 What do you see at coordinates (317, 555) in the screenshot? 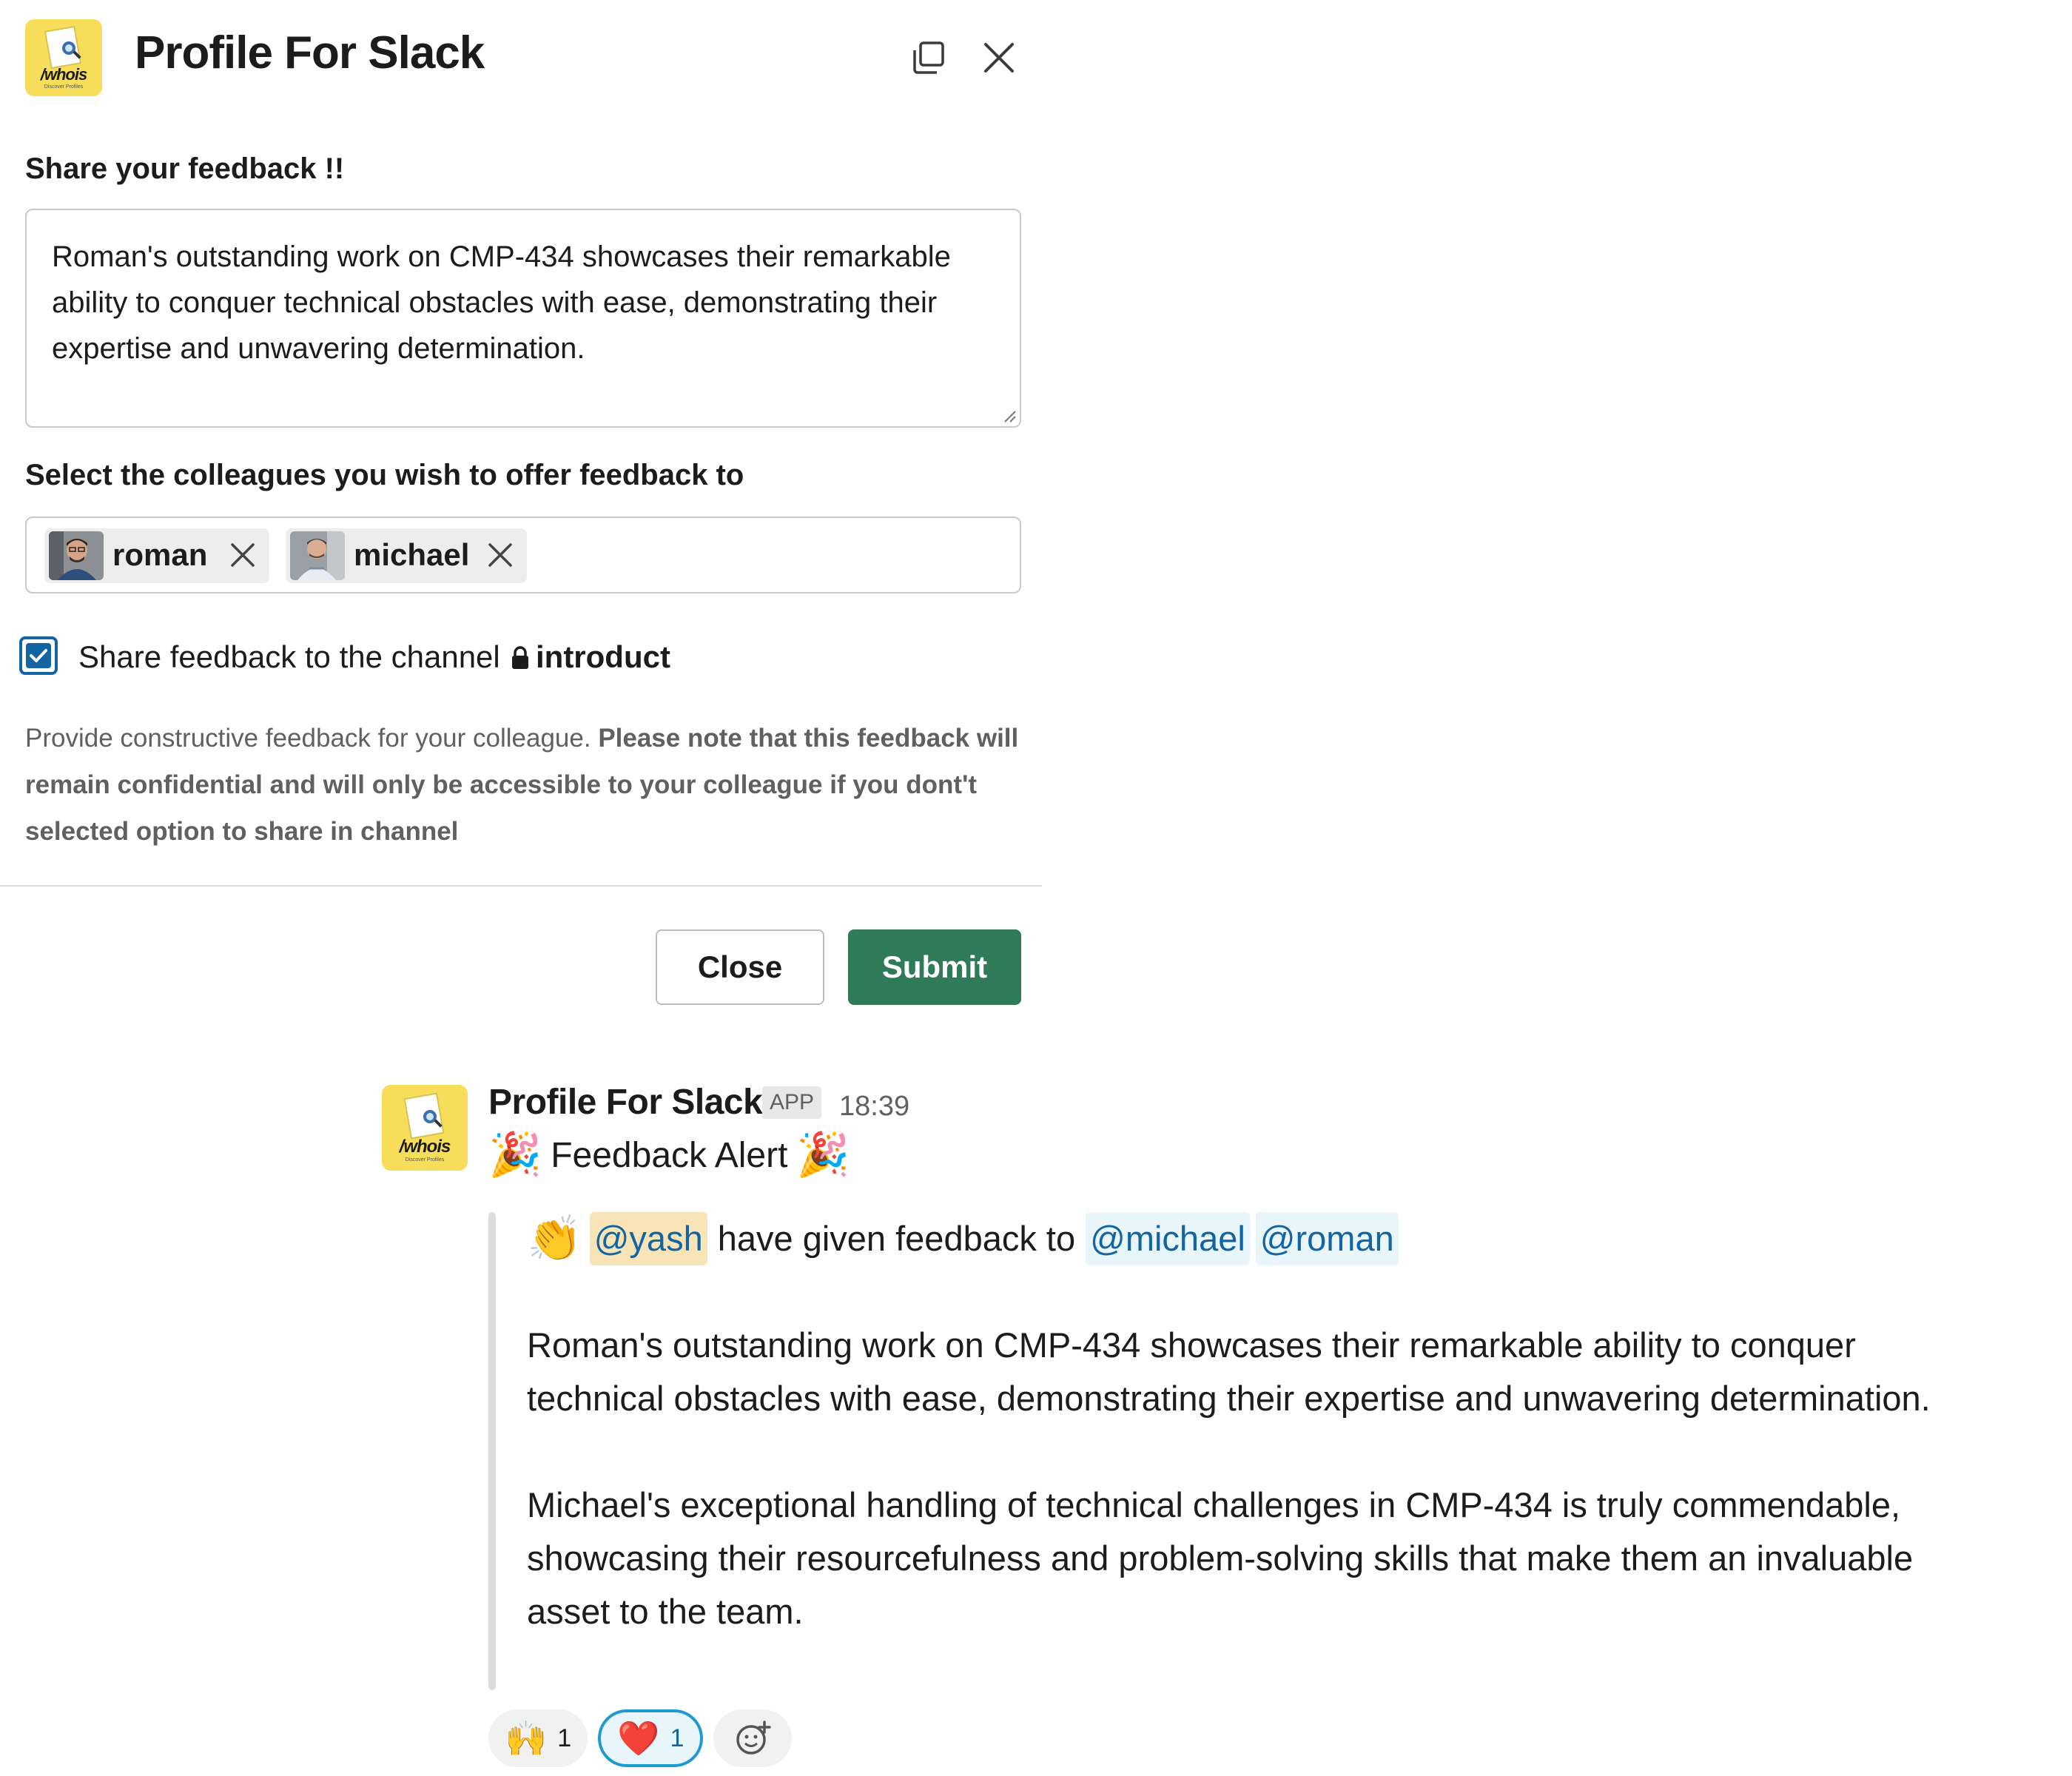
I see `avatar-michael` at bounding box center [317, 555].